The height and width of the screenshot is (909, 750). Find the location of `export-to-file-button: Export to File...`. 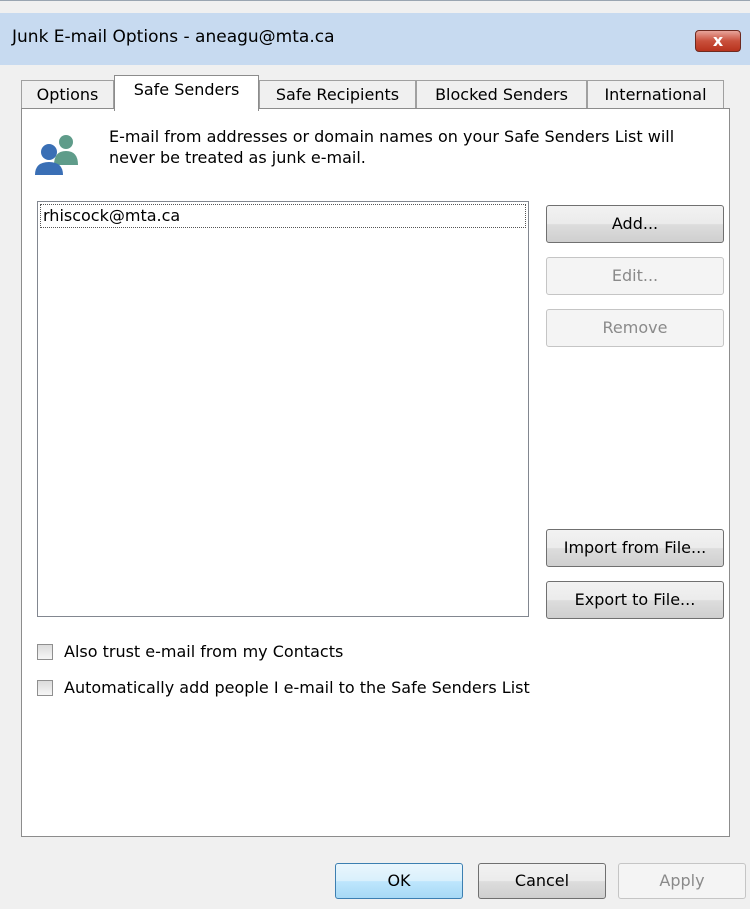

export-to-file-button: Export to File... is located at coordinates (635, 600).